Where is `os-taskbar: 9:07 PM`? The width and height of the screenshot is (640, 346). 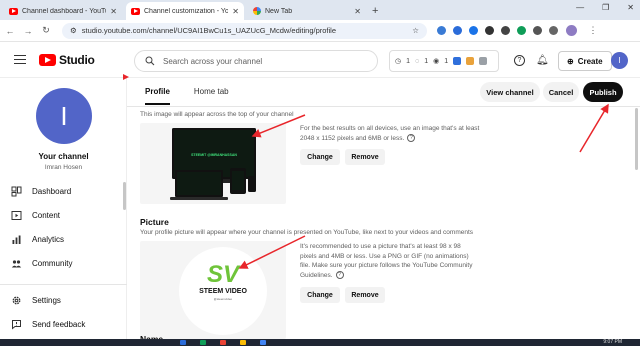 os-taskbar: 9:07 PM is located at coordinates (320, 342).